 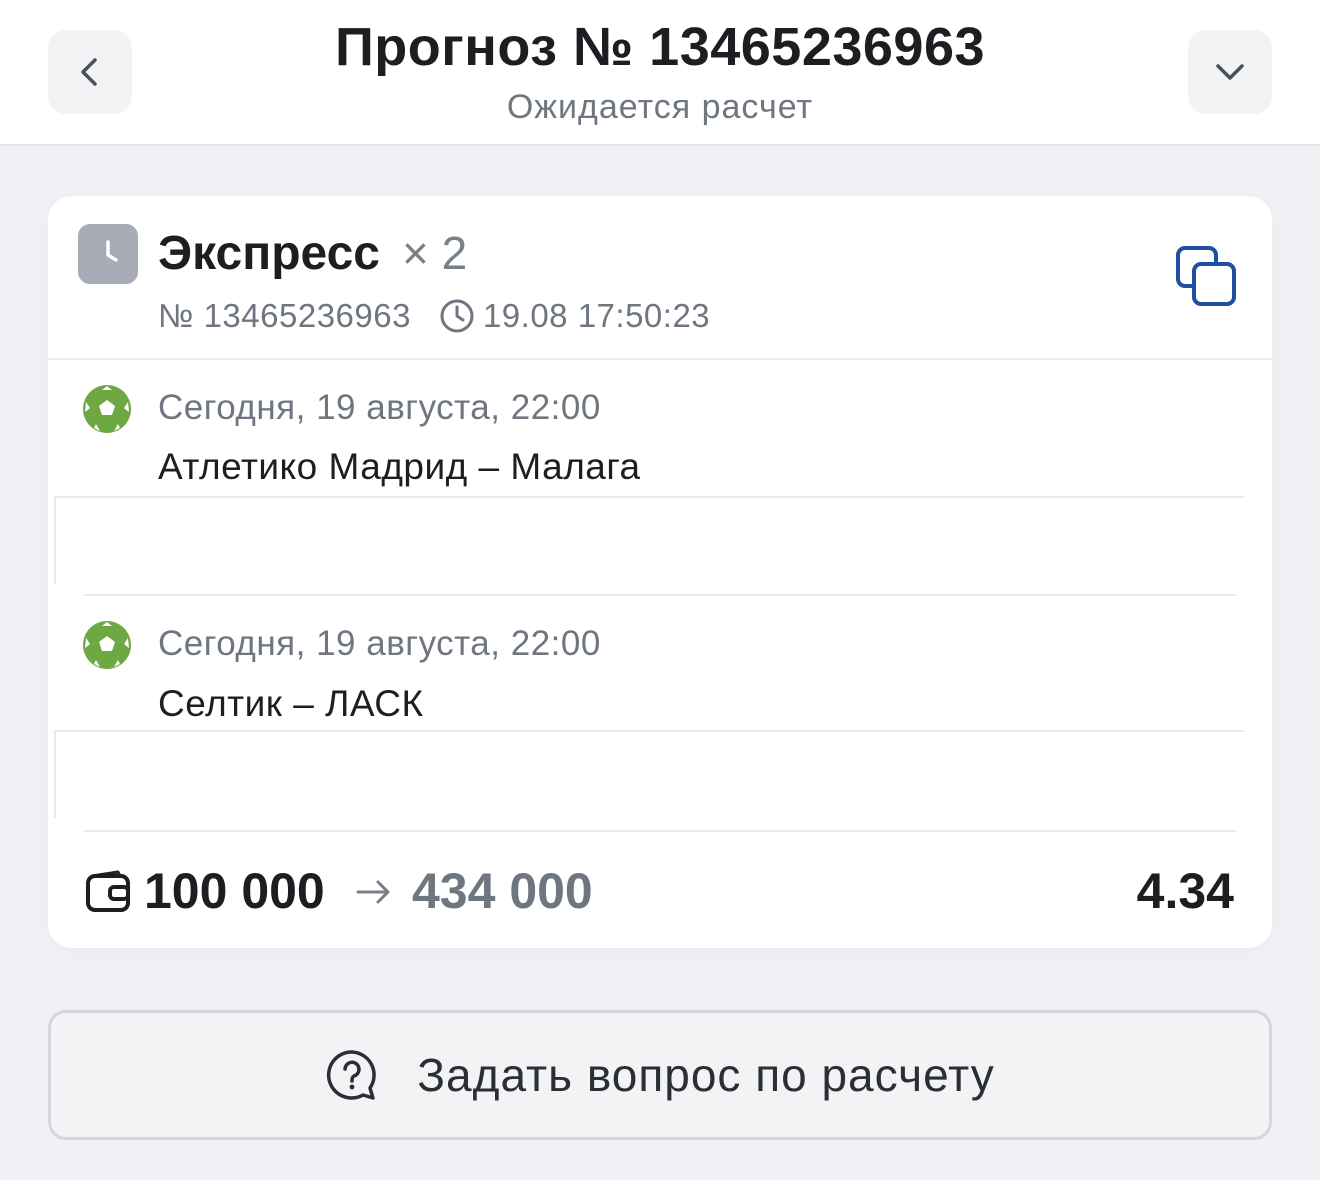 What do you see at coordinates (112, 251) in the screenshot?
I see `clock-icon` at bounding box center [112, 251].